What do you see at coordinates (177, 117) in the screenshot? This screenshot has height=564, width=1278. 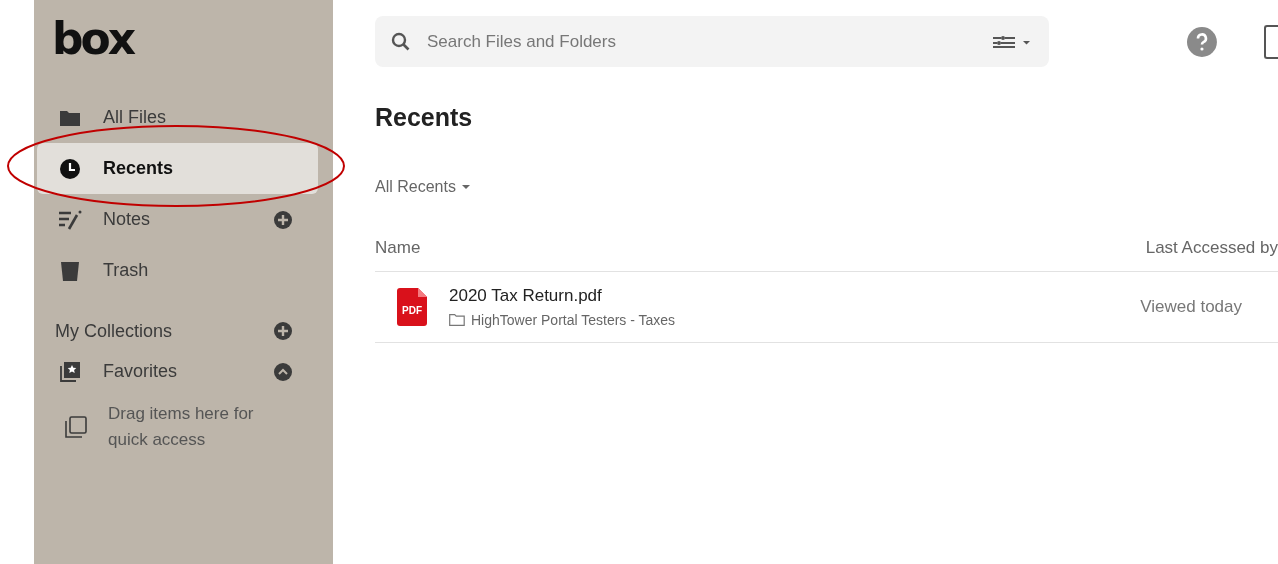 I see `sidebar-item: All Files` at bounding box center [177, 117].